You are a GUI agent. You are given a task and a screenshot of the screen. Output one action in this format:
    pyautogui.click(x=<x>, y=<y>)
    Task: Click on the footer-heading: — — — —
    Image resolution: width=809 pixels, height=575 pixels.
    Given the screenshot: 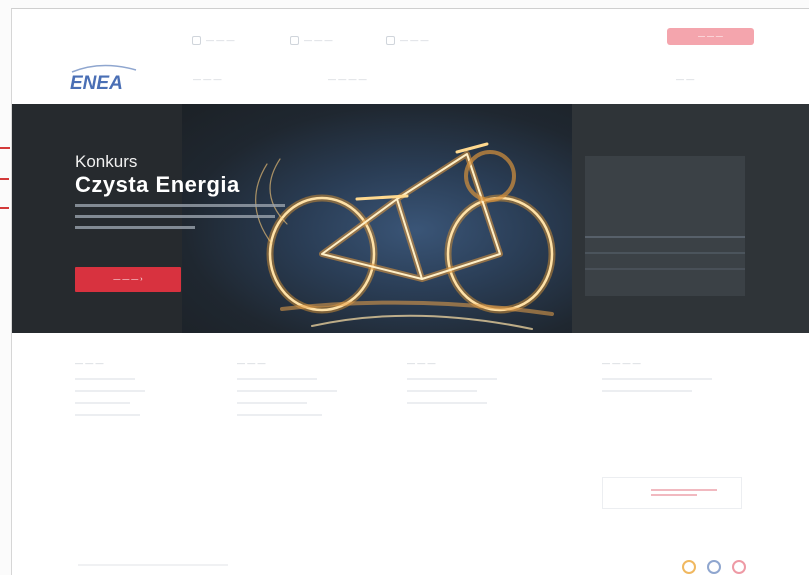 What is the action you would take?
    pyautogui.click(x=621, y=363)
    